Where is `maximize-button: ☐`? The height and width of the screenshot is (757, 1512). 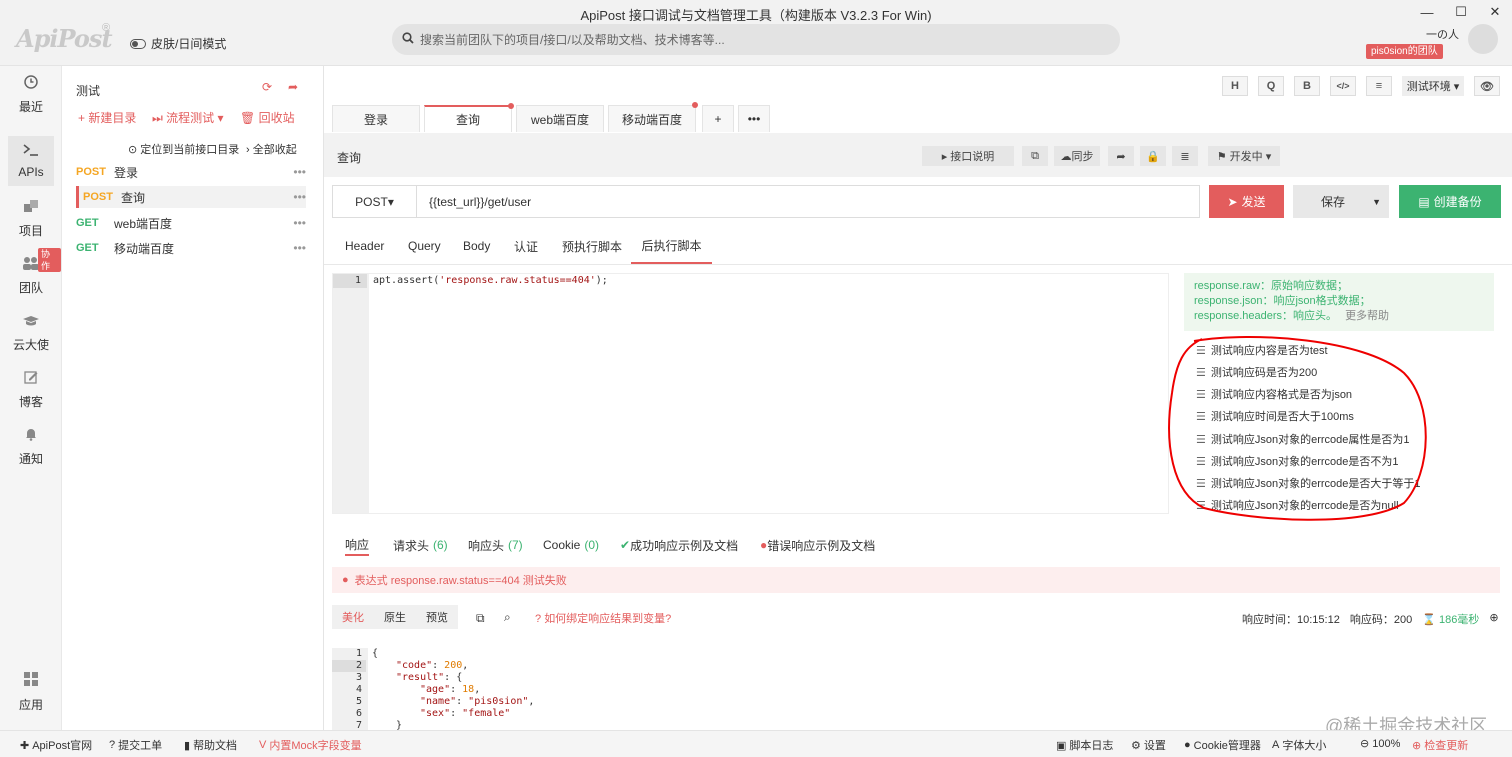 maximize-button: ☐ is located at coordinates (1461, 12).